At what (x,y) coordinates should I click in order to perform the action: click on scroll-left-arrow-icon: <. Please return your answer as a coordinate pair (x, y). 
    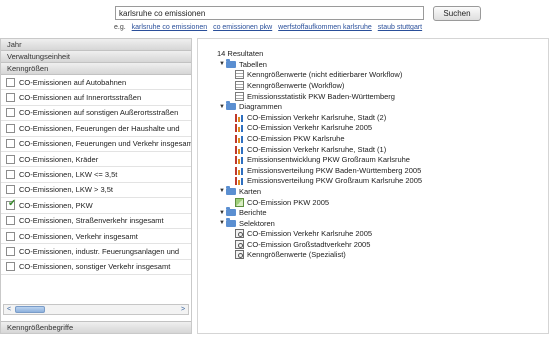
    Looking at the image, I should click on (9, 309).